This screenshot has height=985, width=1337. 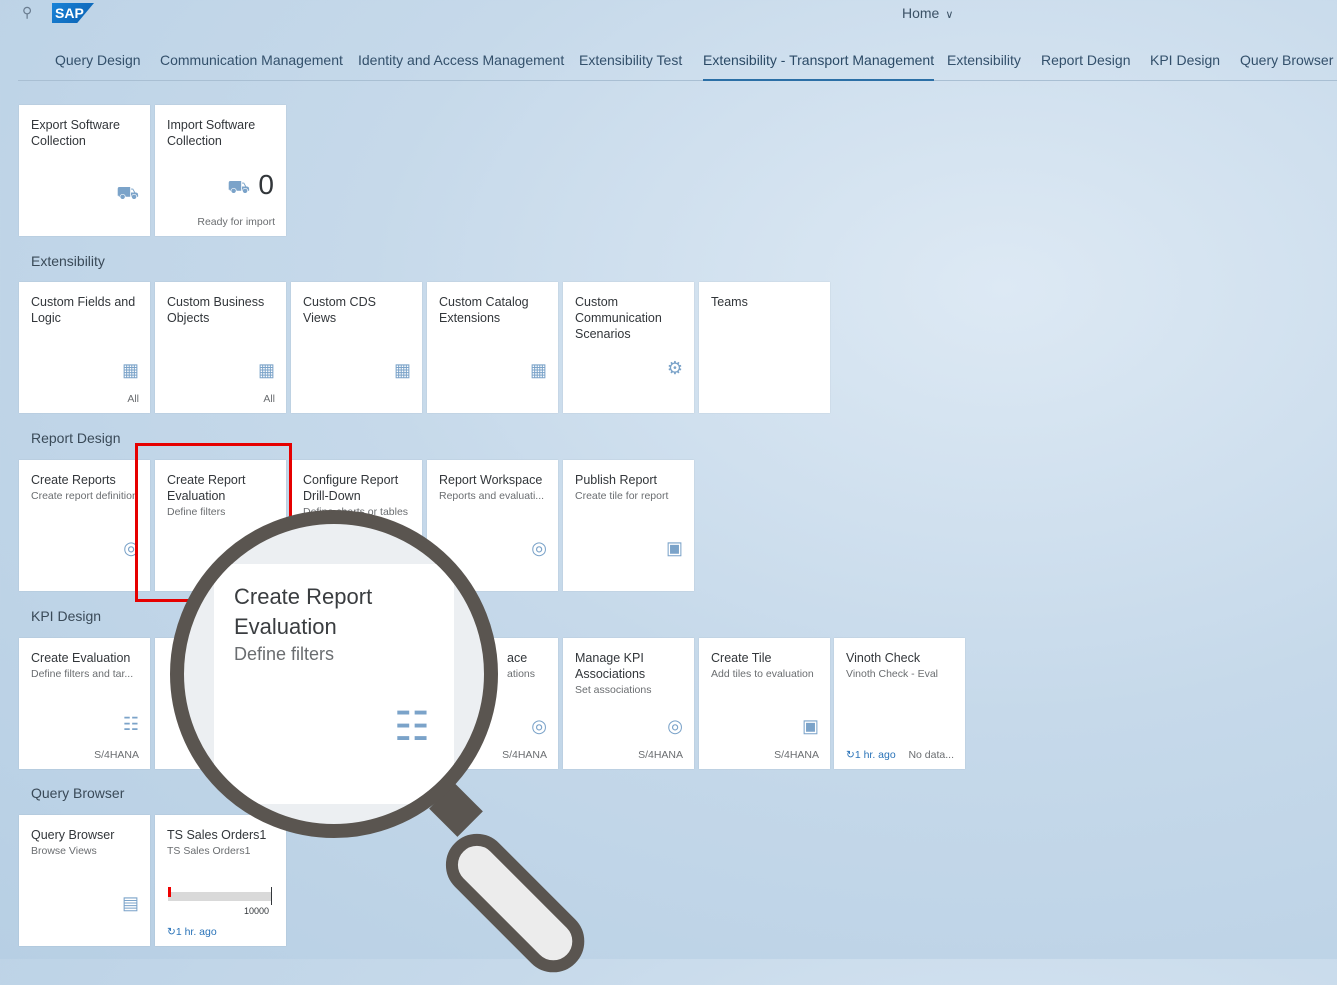 What do you see at coordinates (762, 674) in the screenshot?
I see `tile-subtitle: Add tiles to evaluation` at bounding box center [762, 674].